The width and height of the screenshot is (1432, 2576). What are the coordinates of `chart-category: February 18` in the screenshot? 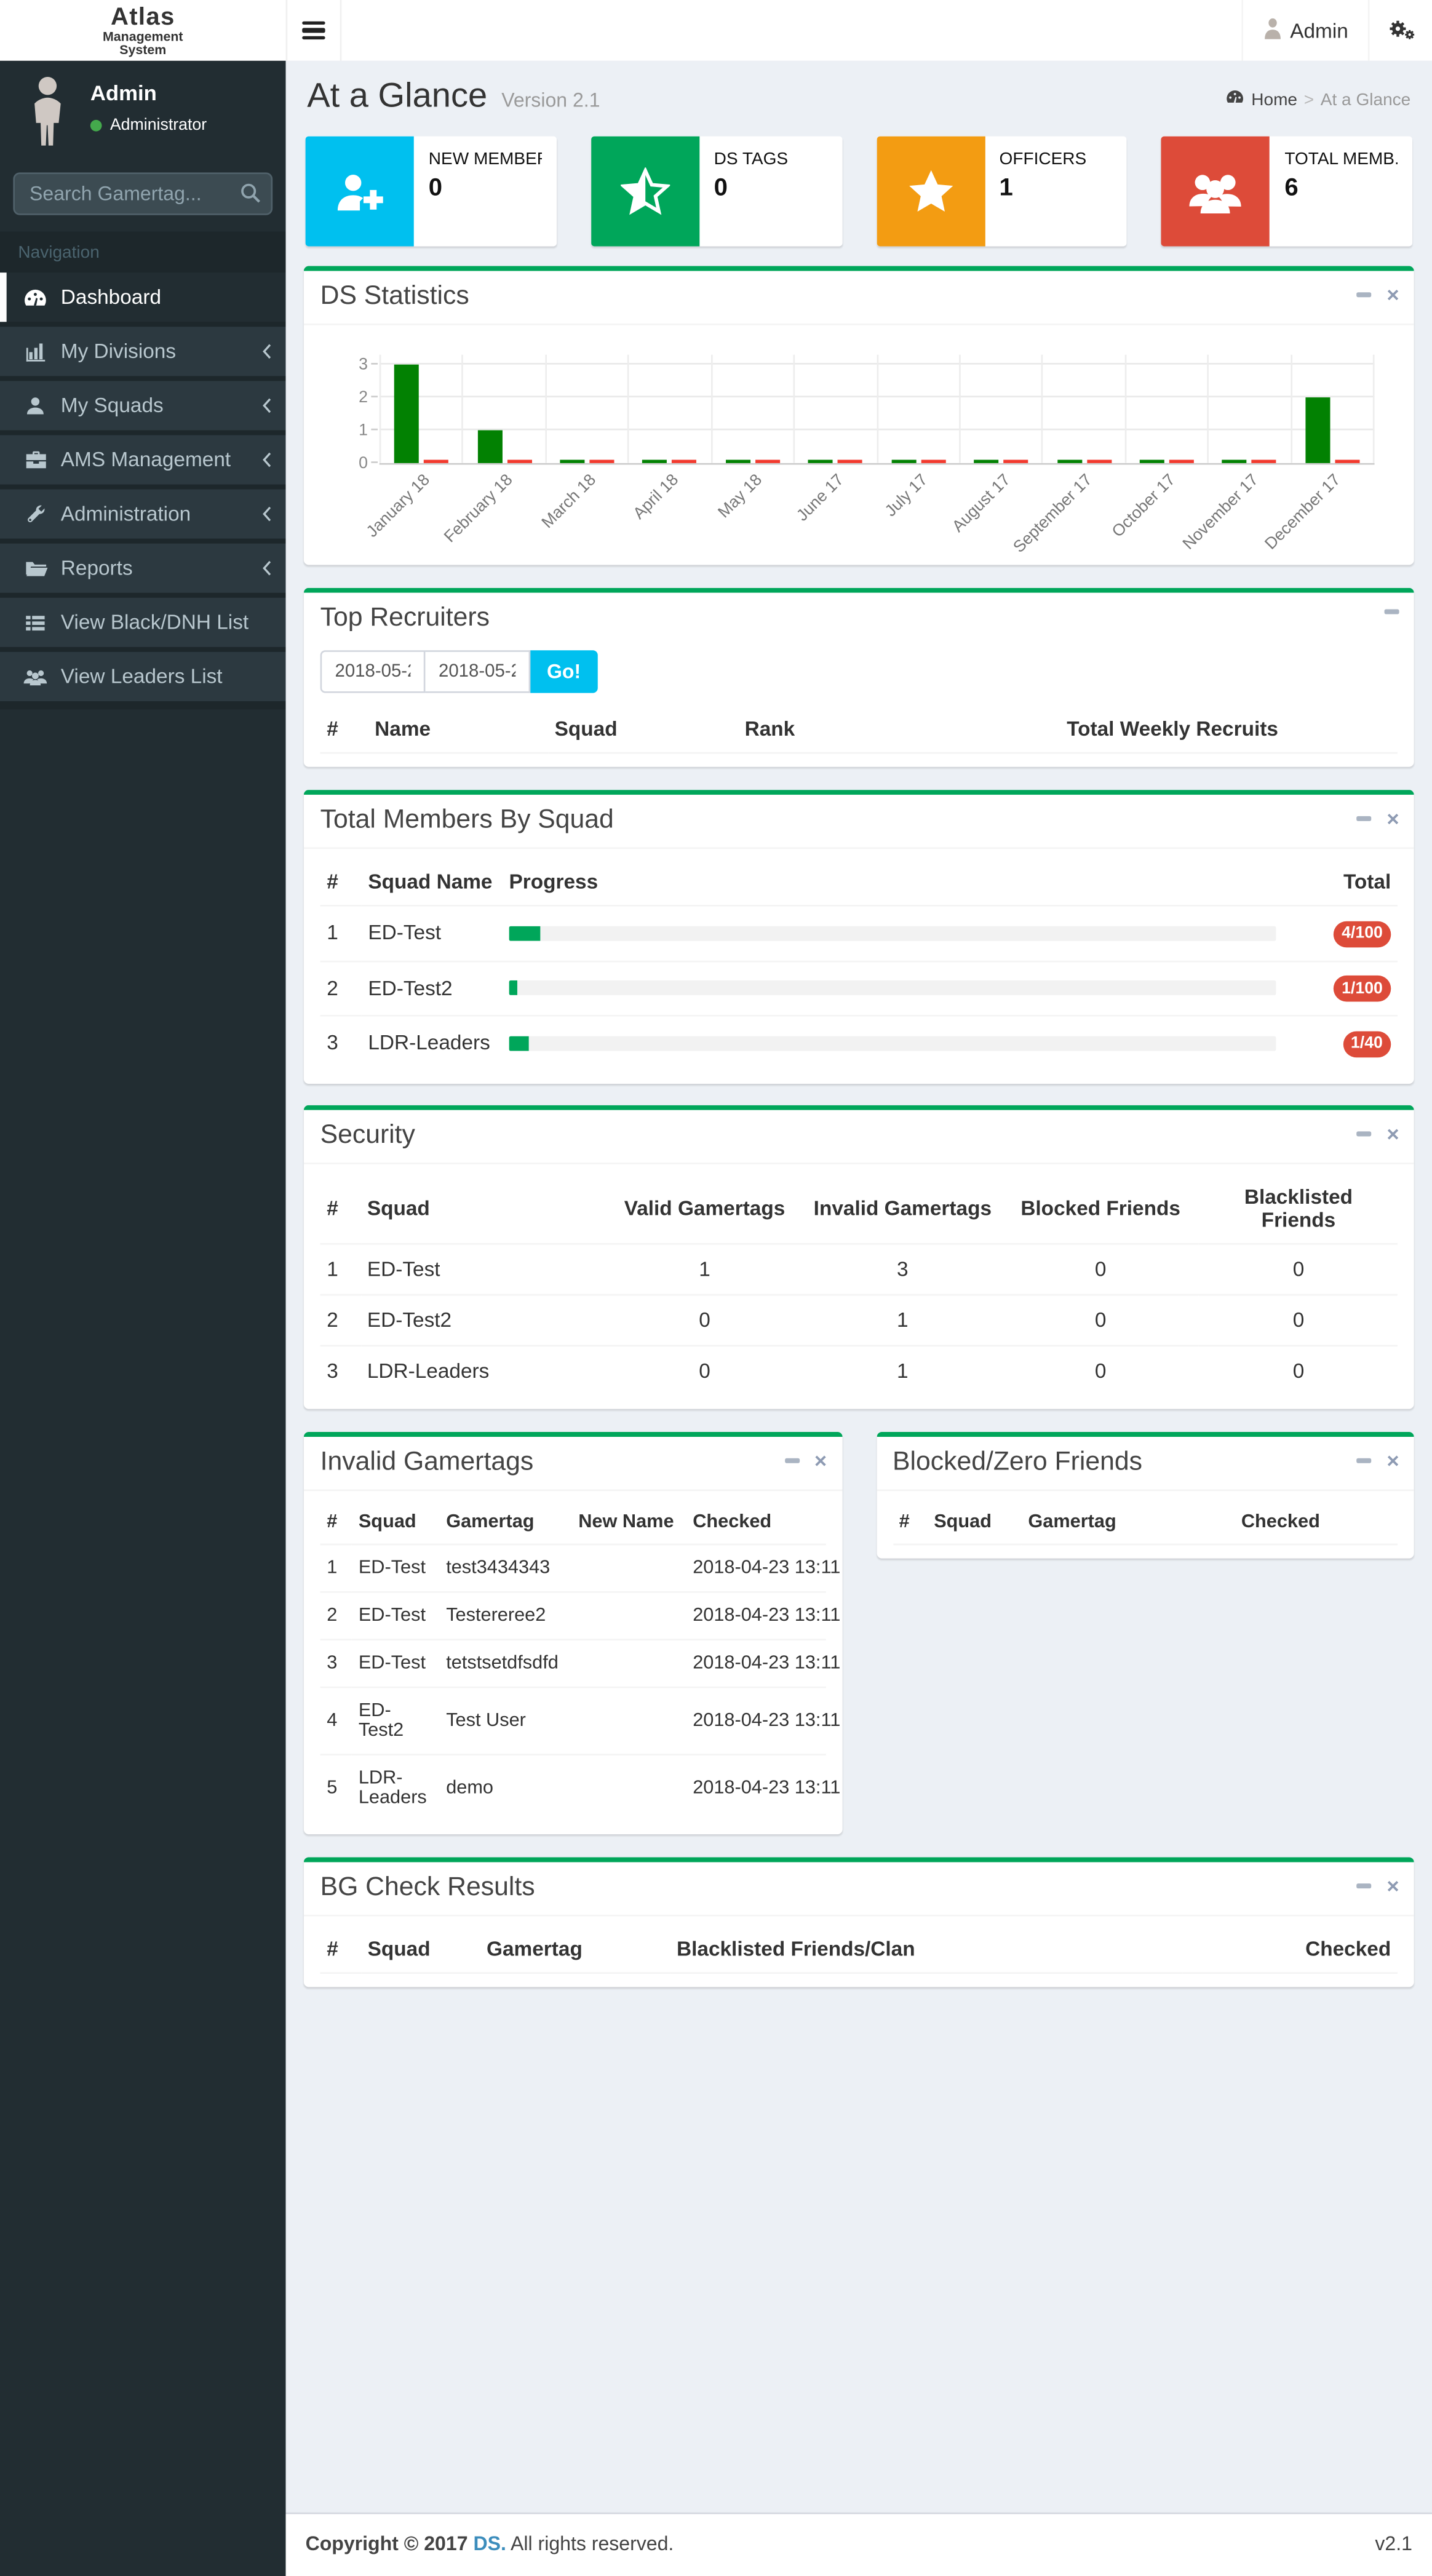 It's located at (494, 450).